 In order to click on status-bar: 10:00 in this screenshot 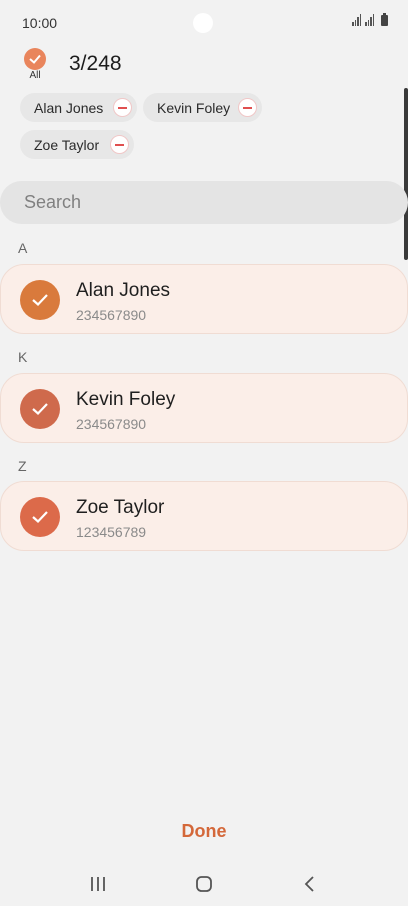, I will do `click(204, 23)`.